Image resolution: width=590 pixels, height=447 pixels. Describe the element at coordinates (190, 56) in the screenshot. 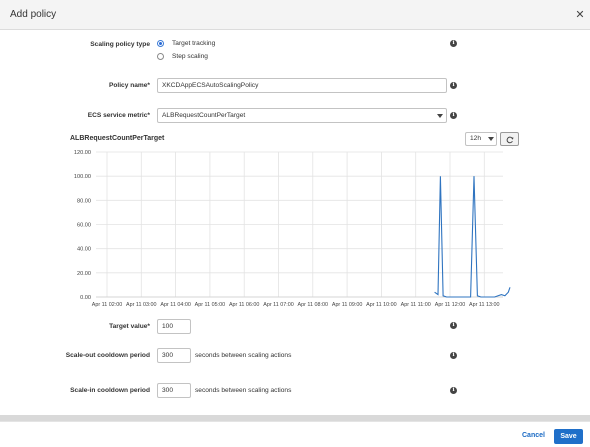

I see `step-scaling-label: Step scaling` at that location.